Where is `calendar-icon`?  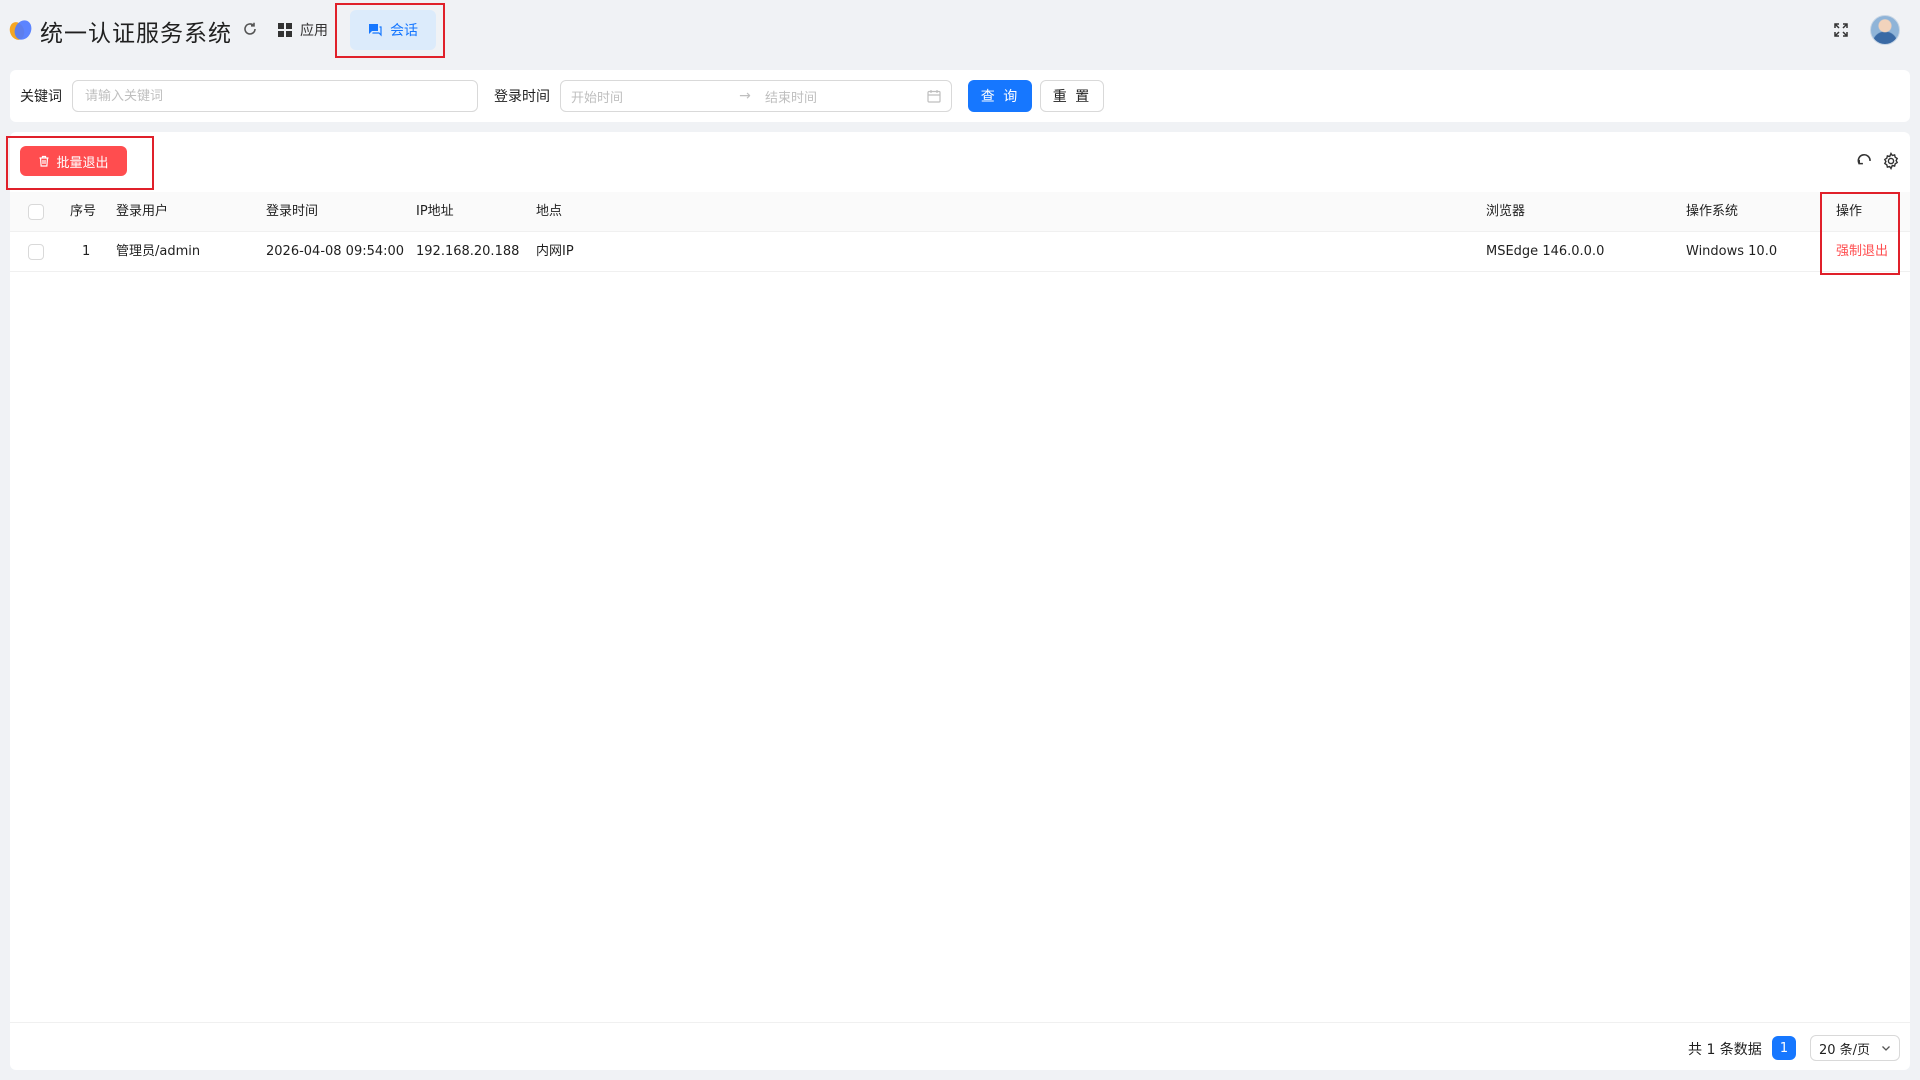 calendar-icon is located at coordinates (934, 96).